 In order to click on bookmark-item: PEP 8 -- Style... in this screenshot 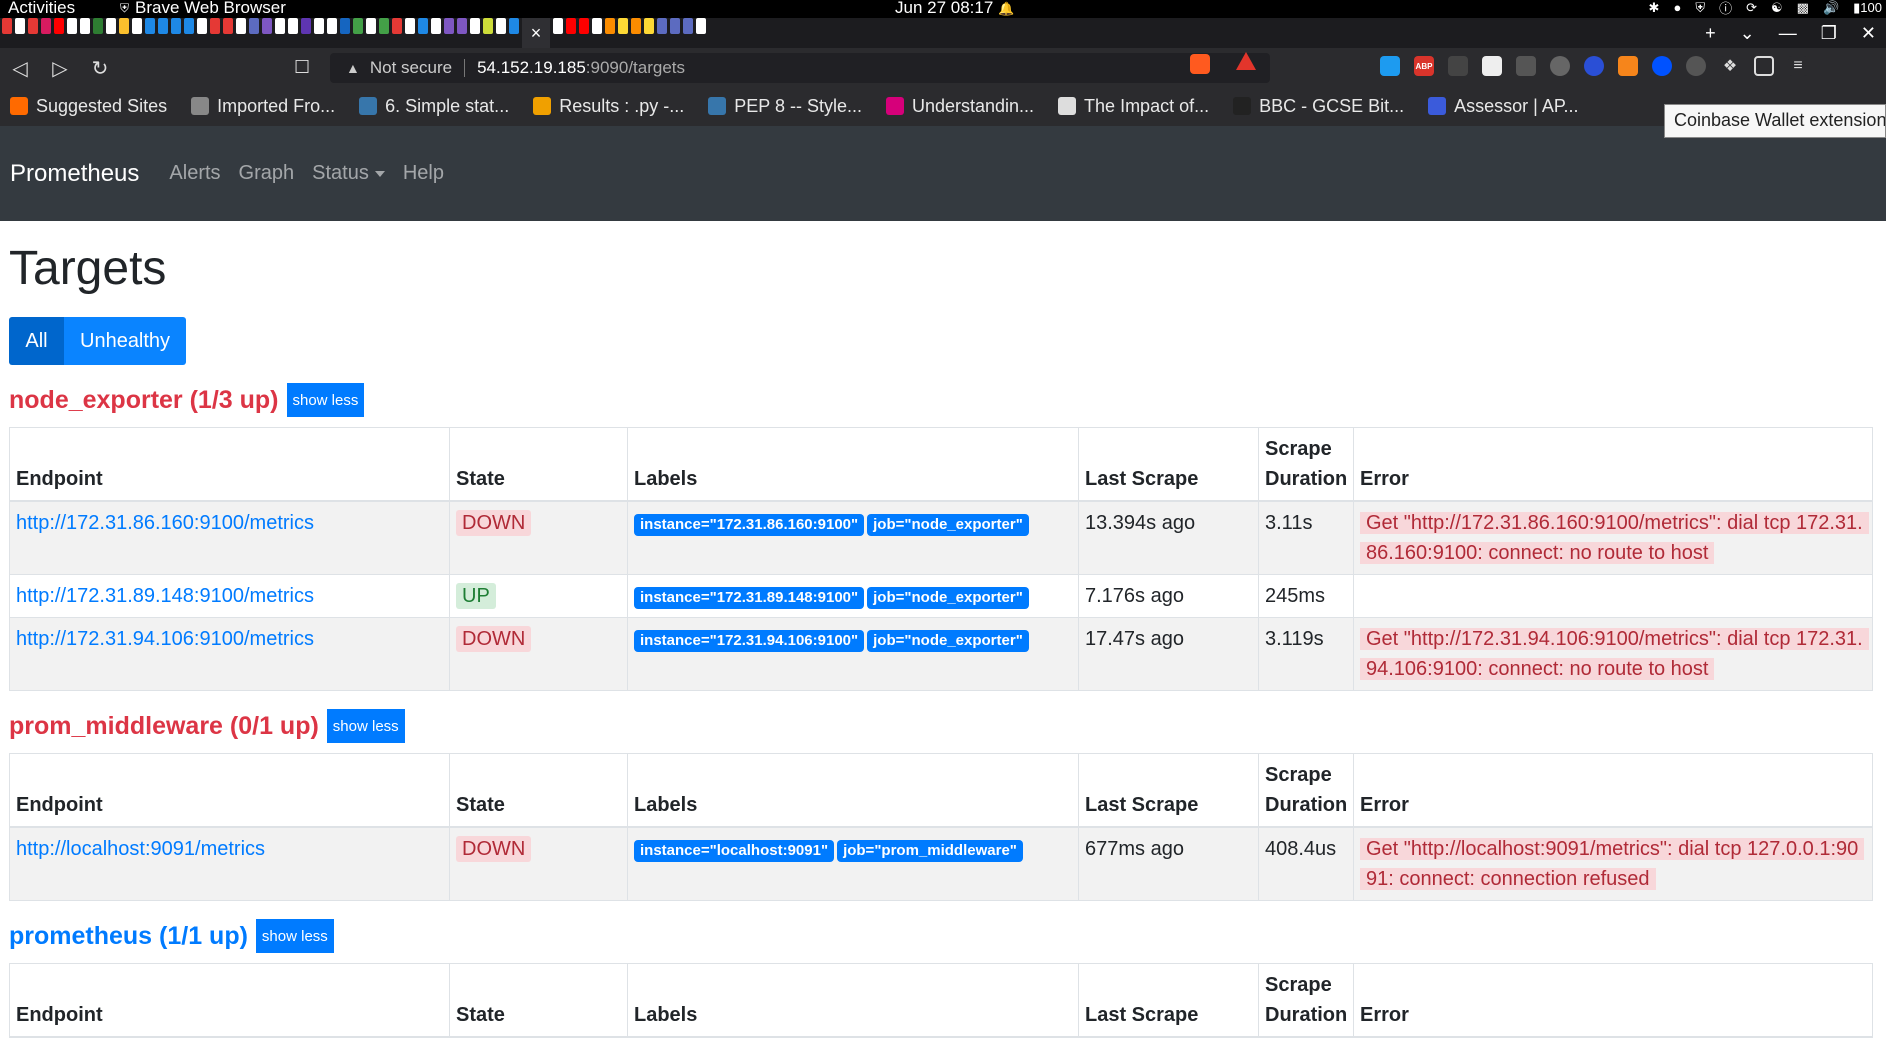, I will do `click(785, 106)`.